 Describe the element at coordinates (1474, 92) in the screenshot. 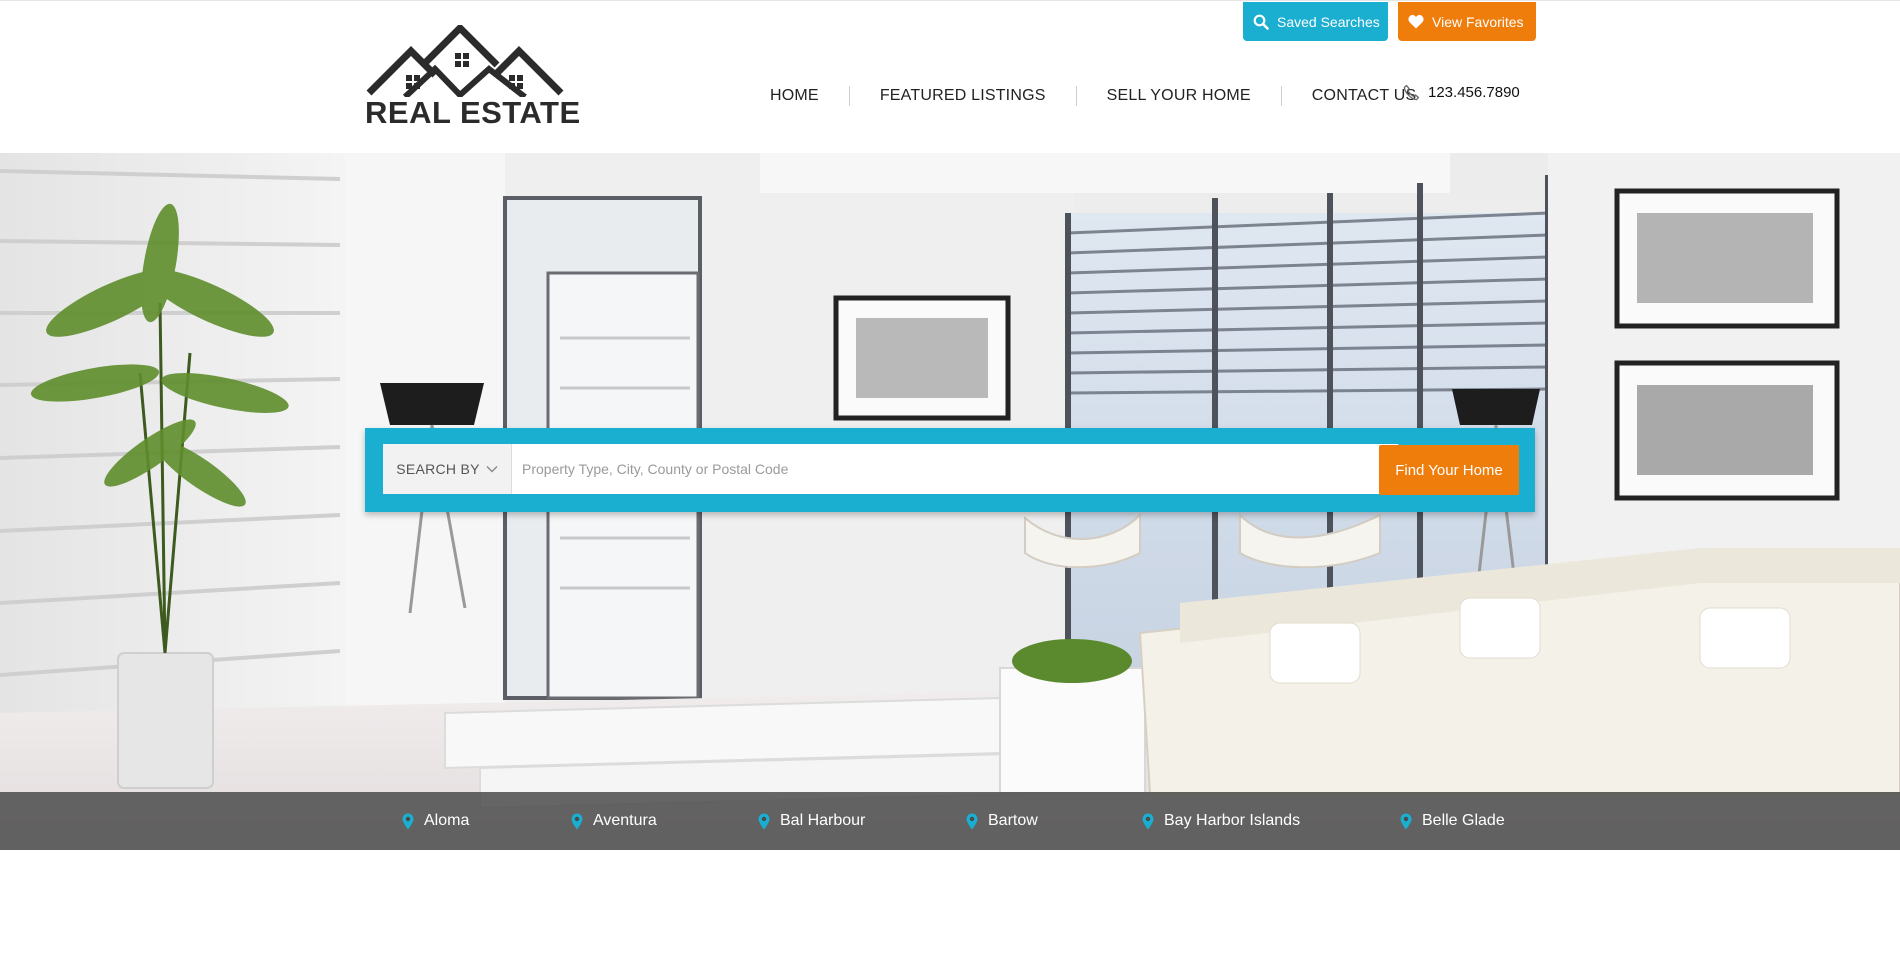

I see `phone-number: 123.456.7890` at that location.